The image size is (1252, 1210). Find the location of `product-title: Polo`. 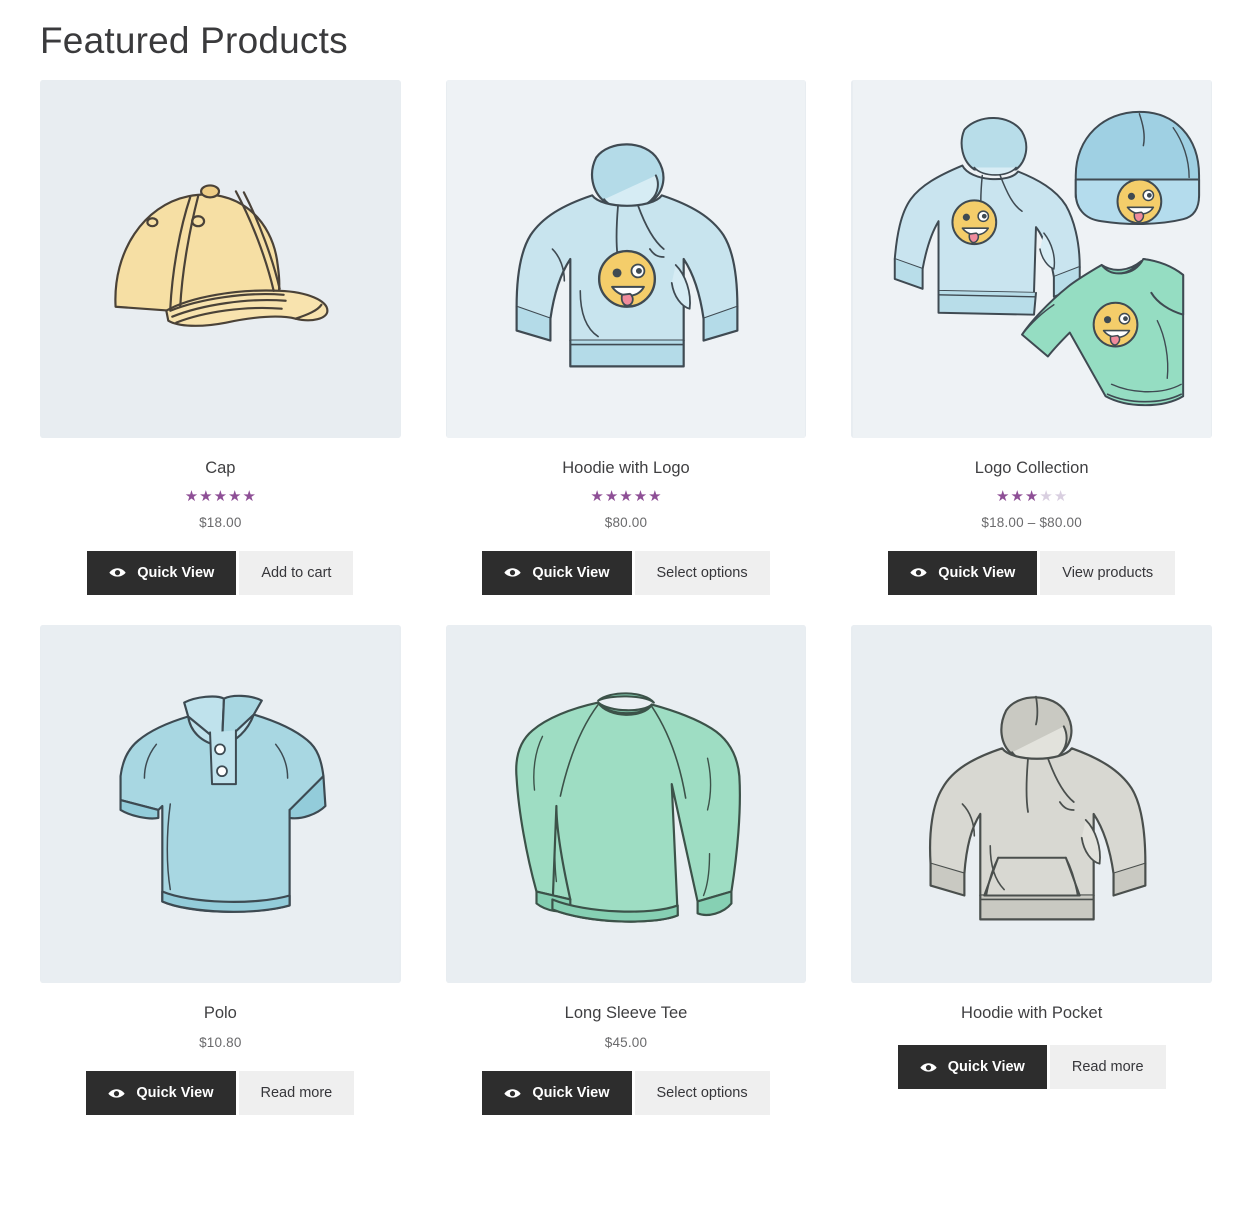

product-title: Polo is located at coordinates (220, 1013).